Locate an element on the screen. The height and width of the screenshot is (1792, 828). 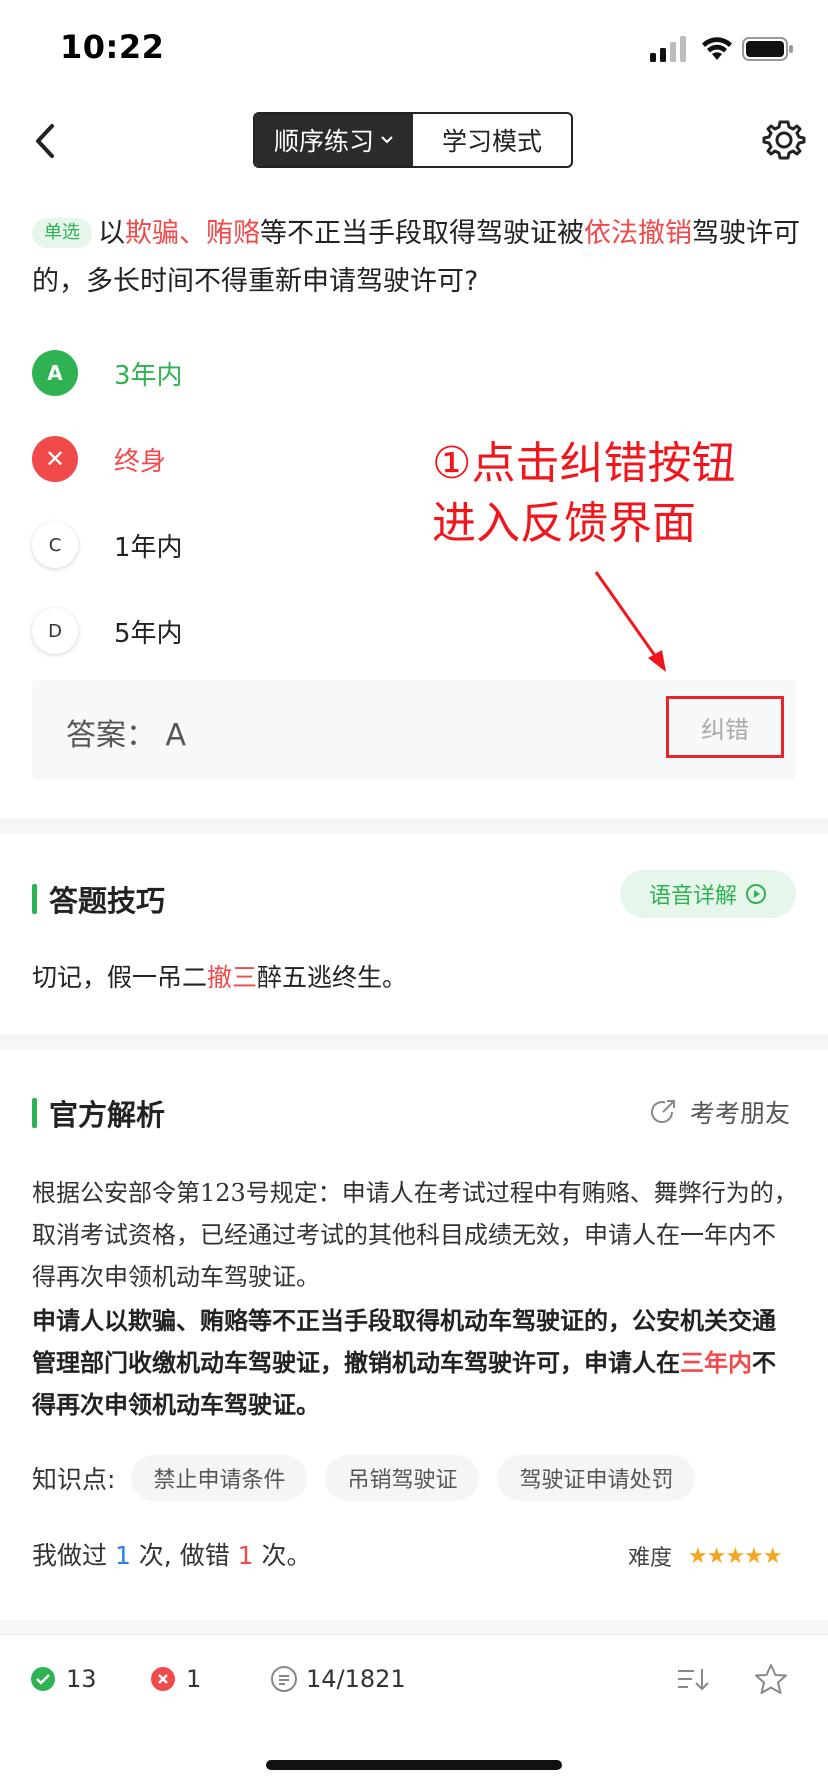
progress-button: 14/1821 is located at coordinates (338, 1679).